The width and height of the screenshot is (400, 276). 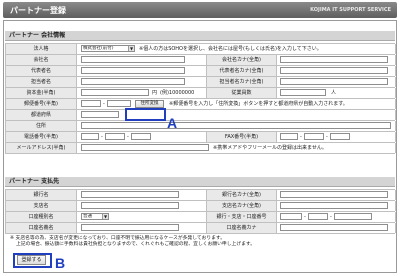 I want to click on employees-label: 従業員数, so click(x=242, y=93).